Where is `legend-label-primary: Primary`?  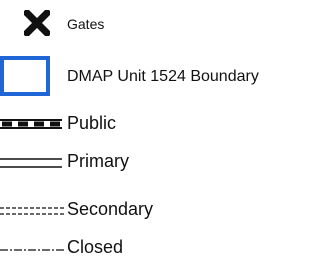
legend-label-primary: Primary is located at coordinates (98, 161).